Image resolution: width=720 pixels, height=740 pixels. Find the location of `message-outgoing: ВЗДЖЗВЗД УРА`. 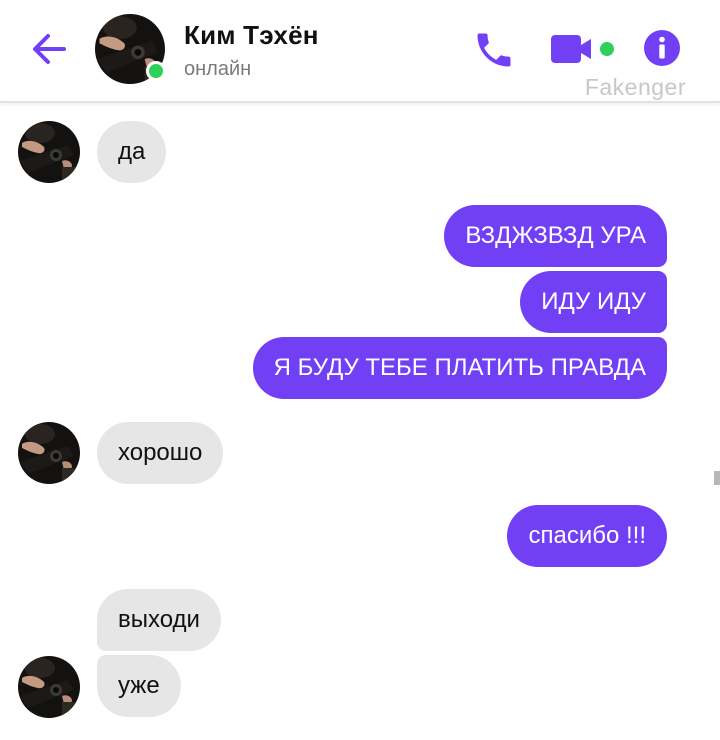

message-outgoing: ВЗДЖЗВЗД УРА is located at coordinates (555, 236).